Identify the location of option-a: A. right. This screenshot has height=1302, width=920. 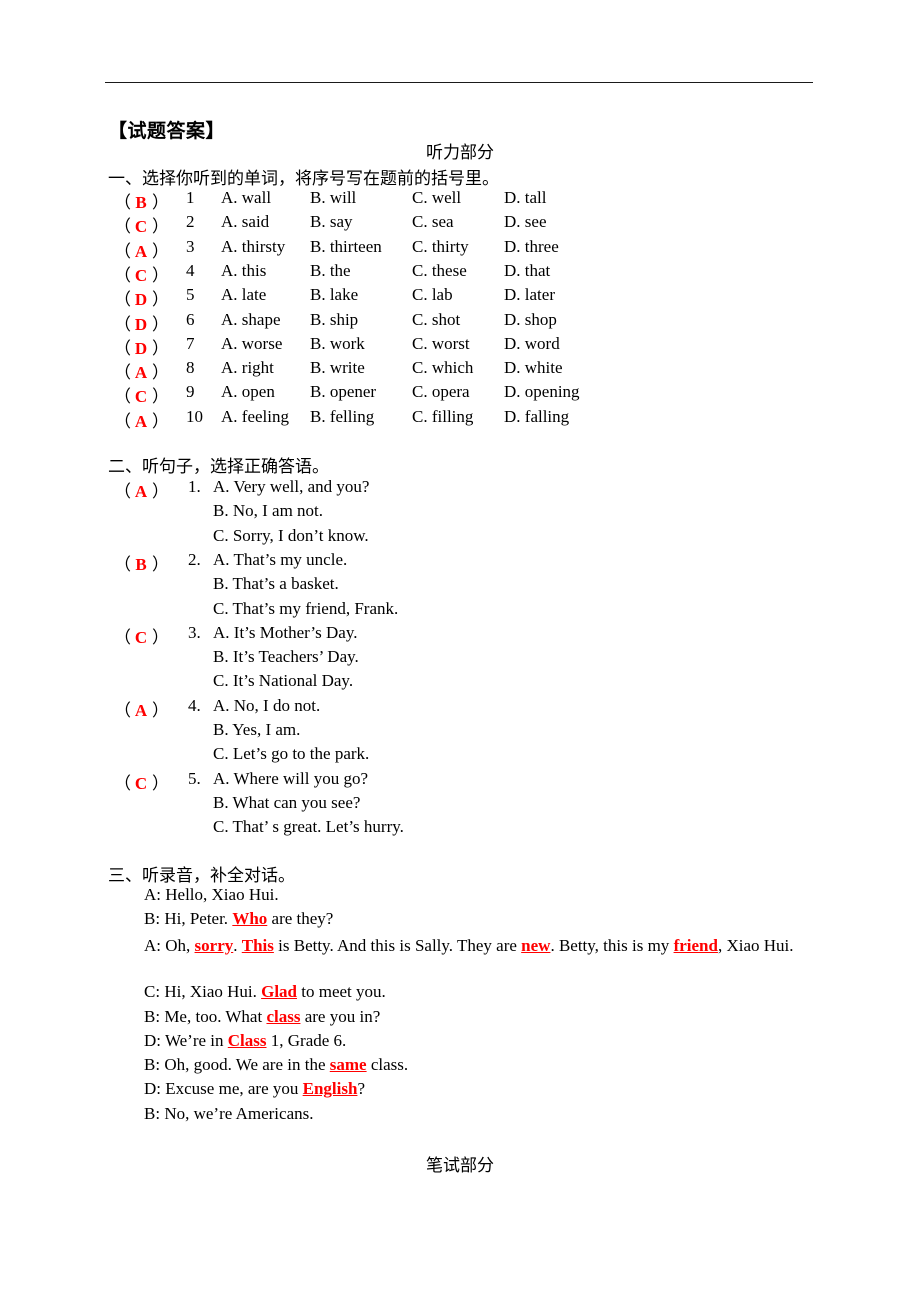
(247, 368).